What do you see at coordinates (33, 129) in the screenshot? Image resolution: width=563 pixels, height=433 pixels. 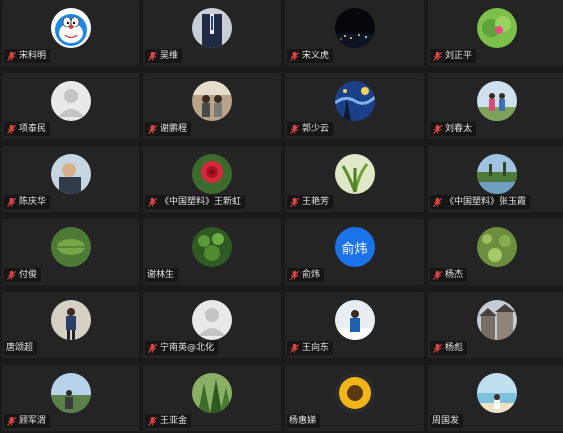 I see `participant-name: 项泰民` at bounding box center [33, 129].